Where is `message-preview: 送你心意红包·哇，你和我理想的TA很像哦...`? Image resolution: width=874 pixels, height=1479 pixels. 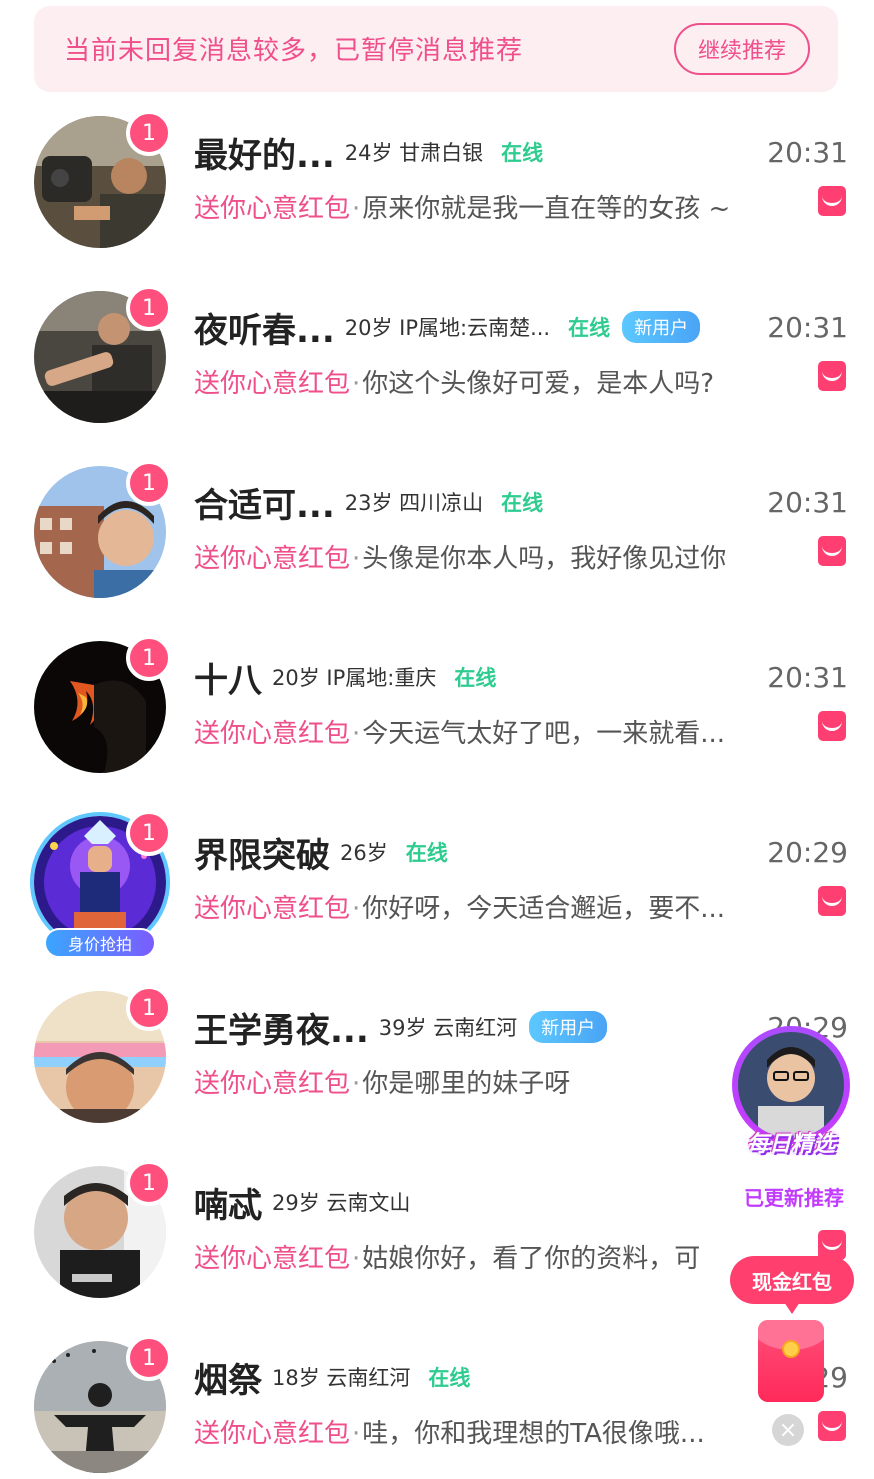
message-preview: 送你心意红包·哇，你和我理想的TA很像哦... is located at coordinates (449, 1431).